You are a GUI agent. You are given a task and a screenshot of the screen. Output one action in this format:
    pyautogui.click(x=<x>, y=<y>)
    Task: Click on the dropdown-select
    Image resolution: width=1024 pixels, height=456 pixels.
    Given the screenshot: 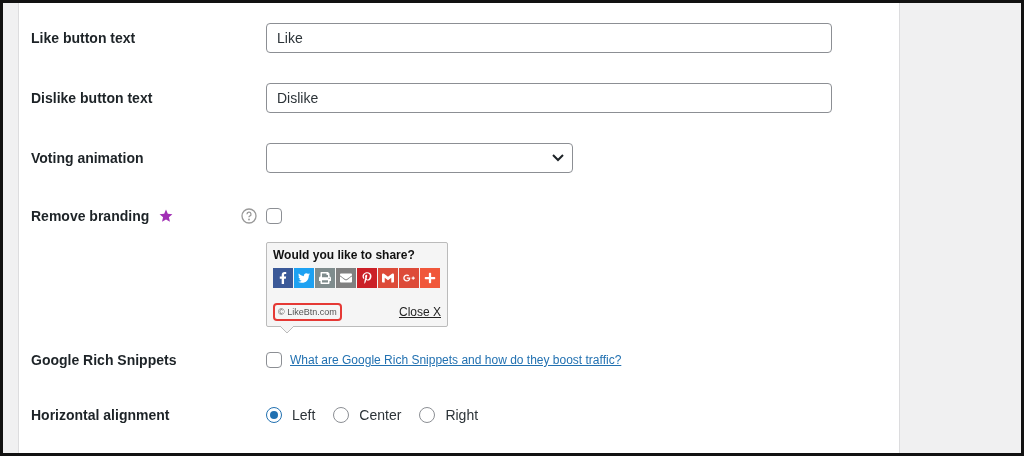 What is the action you would take?
    pyautogui.click(x=419, y=158)
    